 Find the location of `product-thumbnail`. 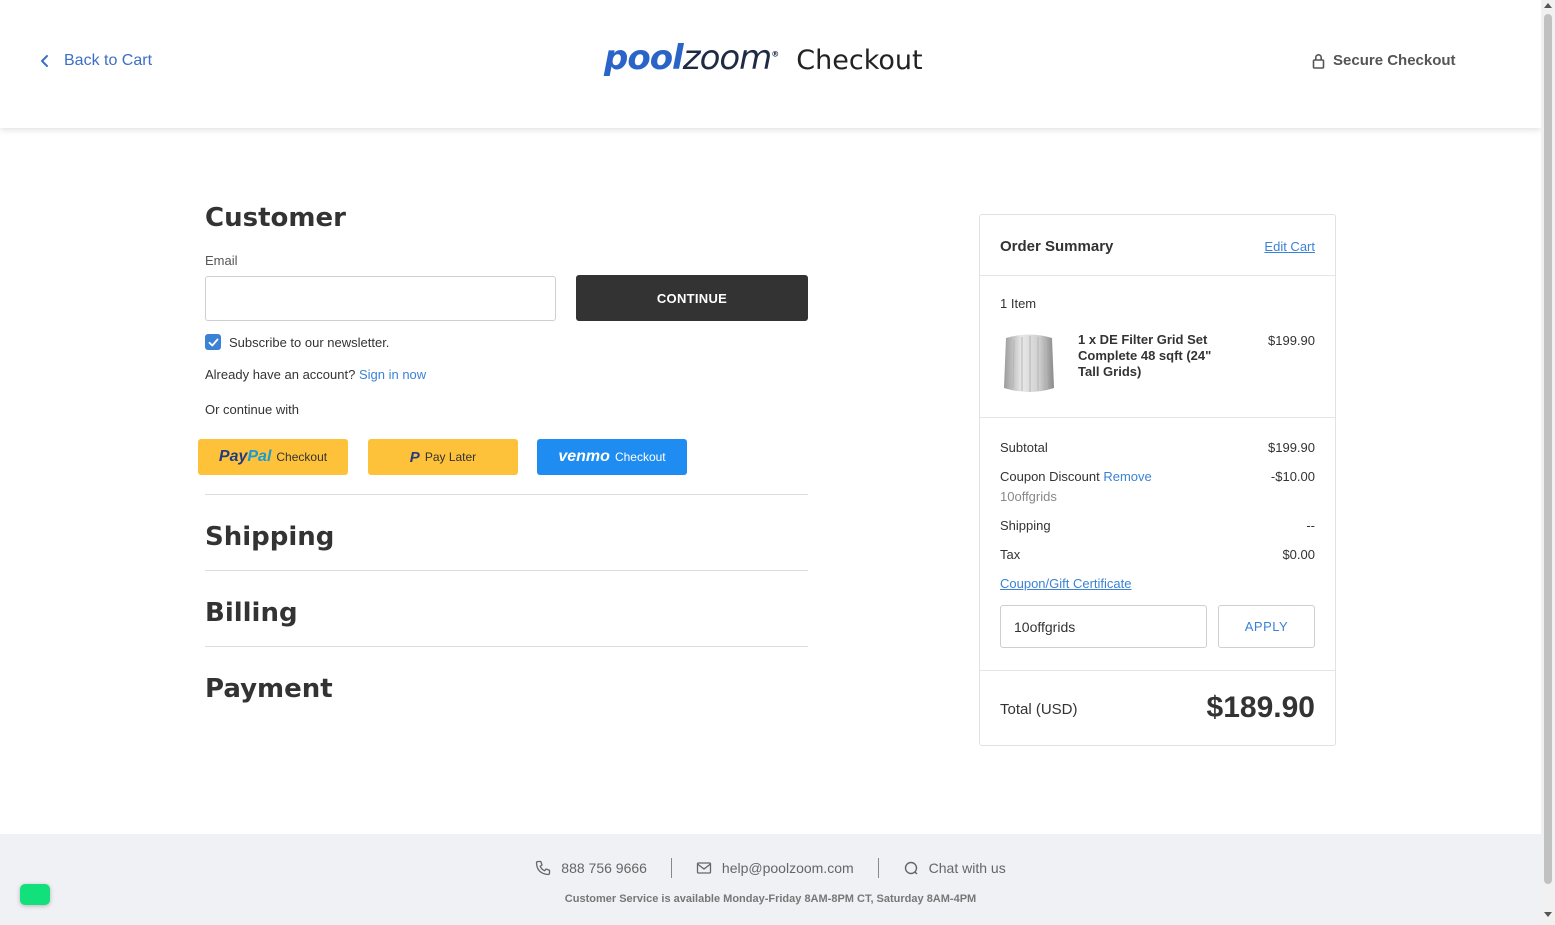

product-thumbnail is located at coordinates (1029, 363).